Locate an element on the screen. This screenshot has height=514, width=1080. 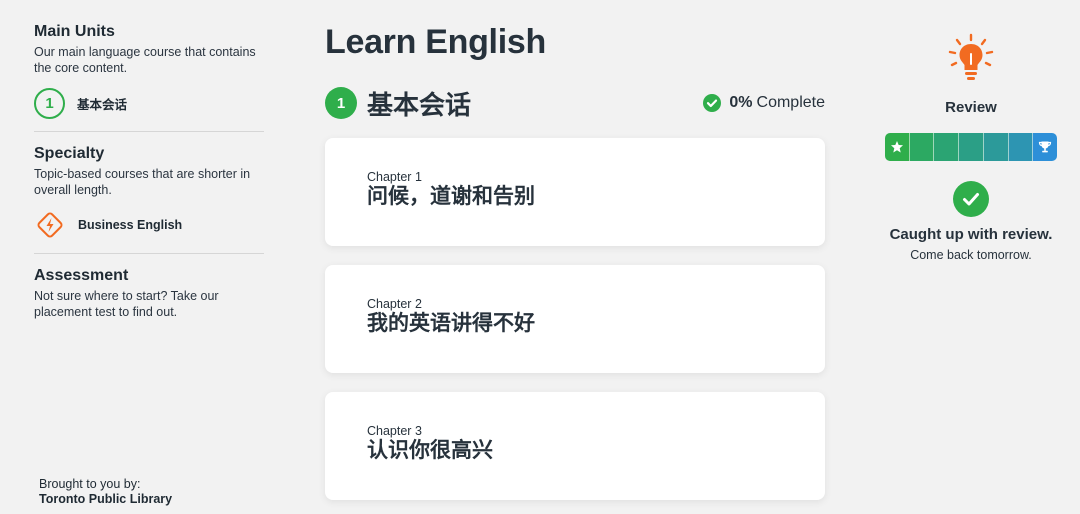
footer-credit: Brought to you by: is located at coordinates (90, 484).